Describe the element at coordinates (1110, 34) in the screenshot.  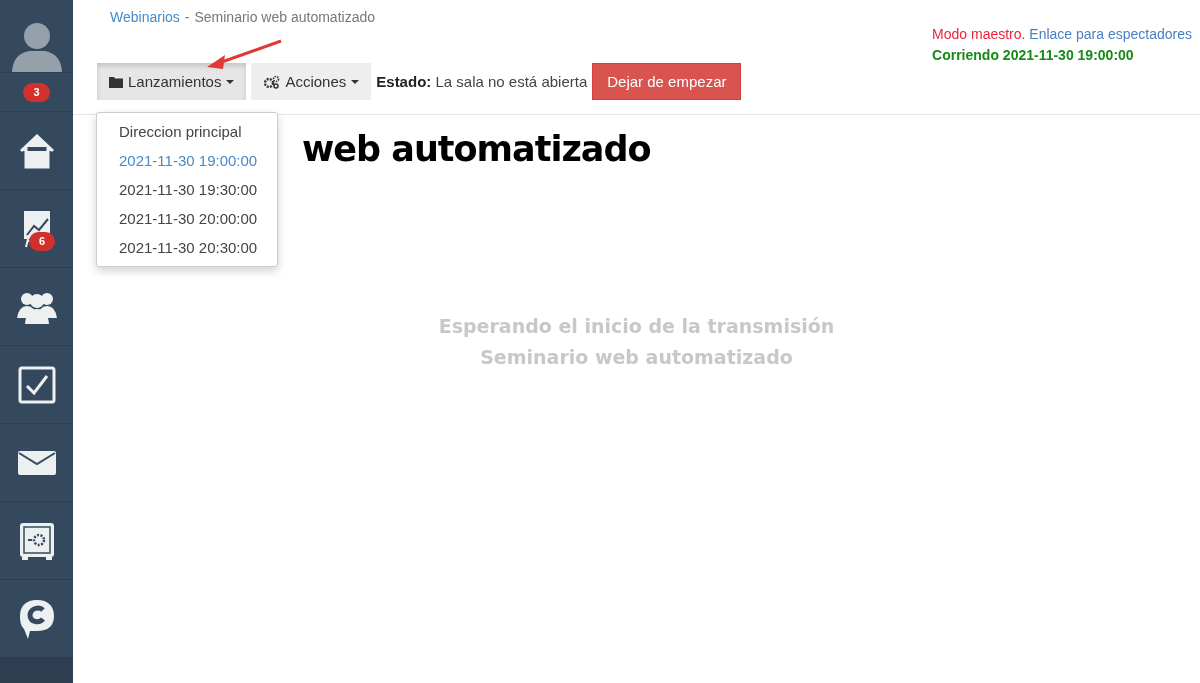
I see `viewer-link: Enlace para espectadores` at that location.